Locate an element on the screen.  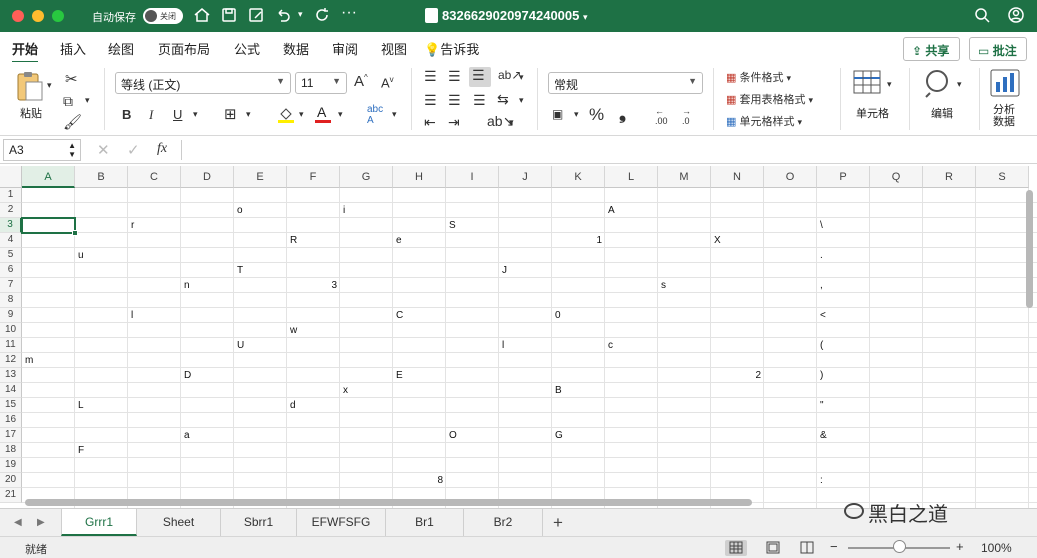
row-header: 16 is located at coordinates (11, 420).